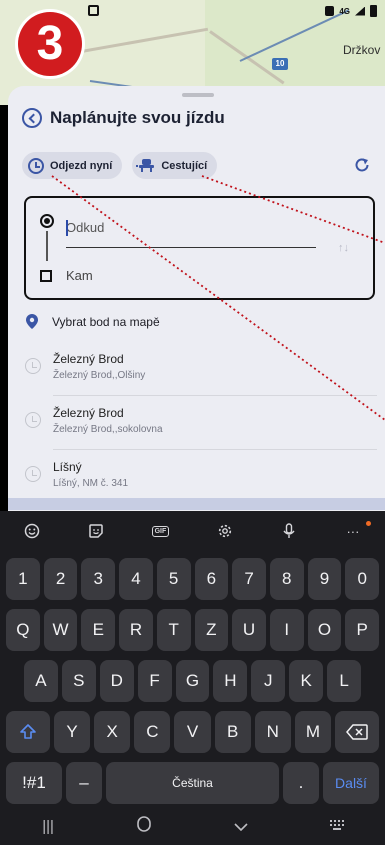 Image resolution: width=385 pixels, height=845 pixels. Describe the element at coordinates (196, 504) in the screenshot. I see `search-button-peek` at that location.